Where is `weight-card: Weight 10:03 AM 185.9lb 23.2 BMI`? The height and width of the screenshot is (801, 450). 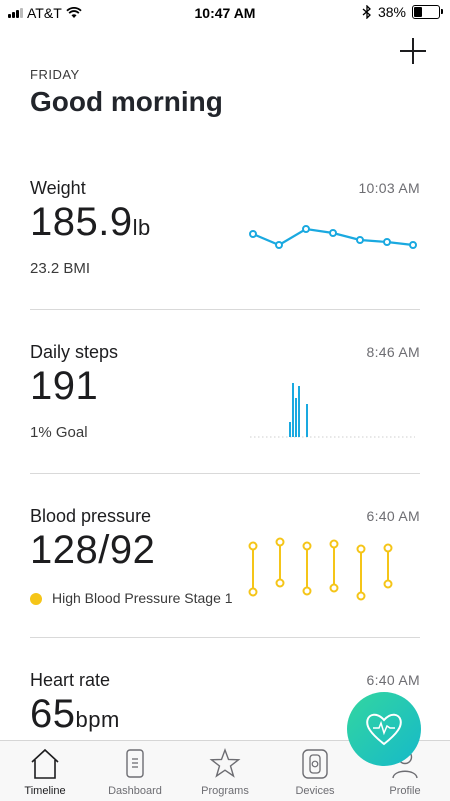 weight-card: Weight 10:03 AM 185.9lb 23.2 BMI is located at coordinates (225, 233).